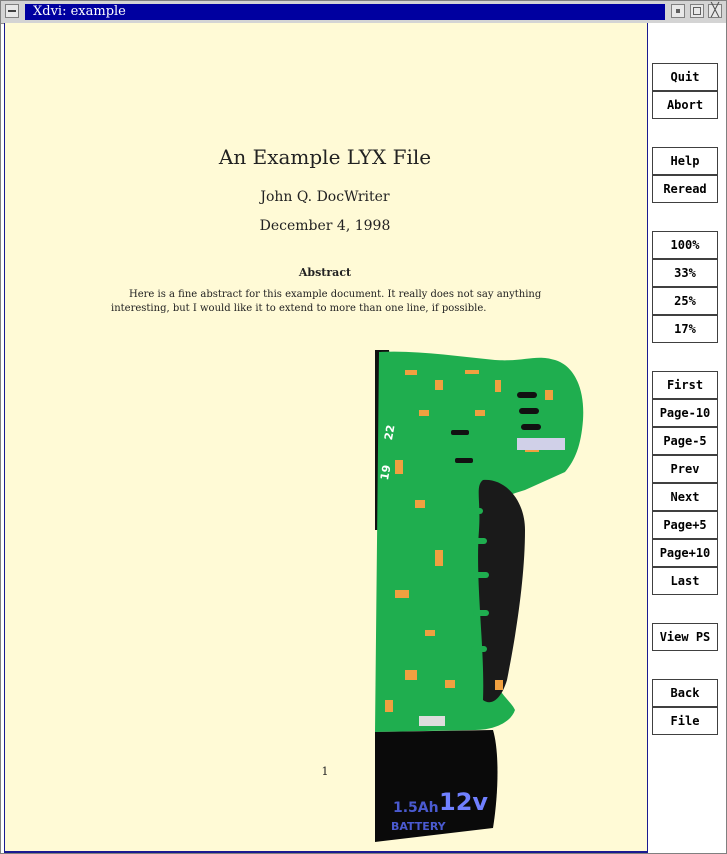 The image size is (727, 854). I want to click on view-ps-button: View PS, so click(685, 637).